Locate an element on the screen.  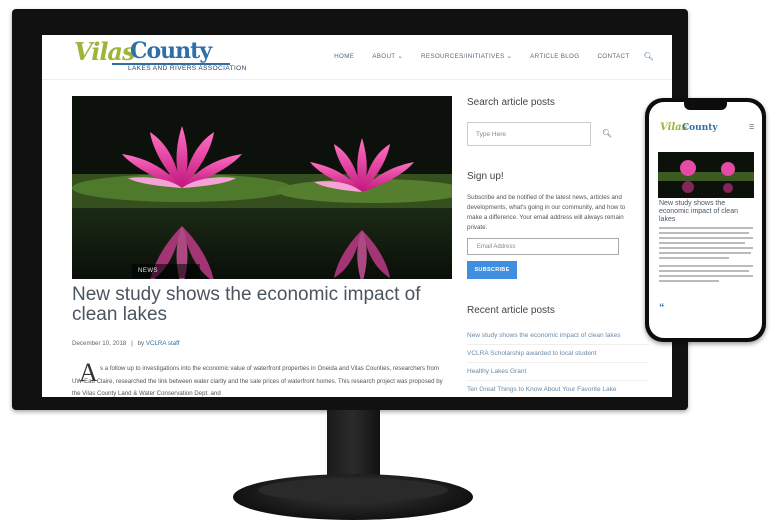
news-category-tag: NEWS is located at coordinates (166, 271).